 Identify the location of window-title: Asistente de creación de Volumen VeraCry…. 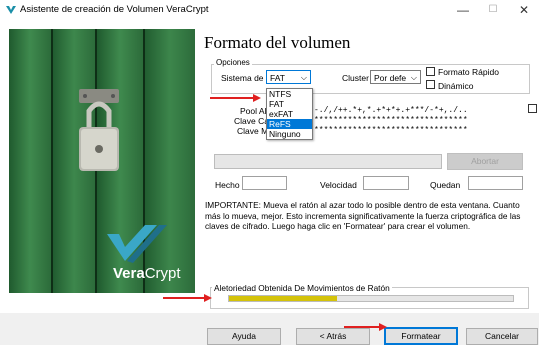
(114, 9).